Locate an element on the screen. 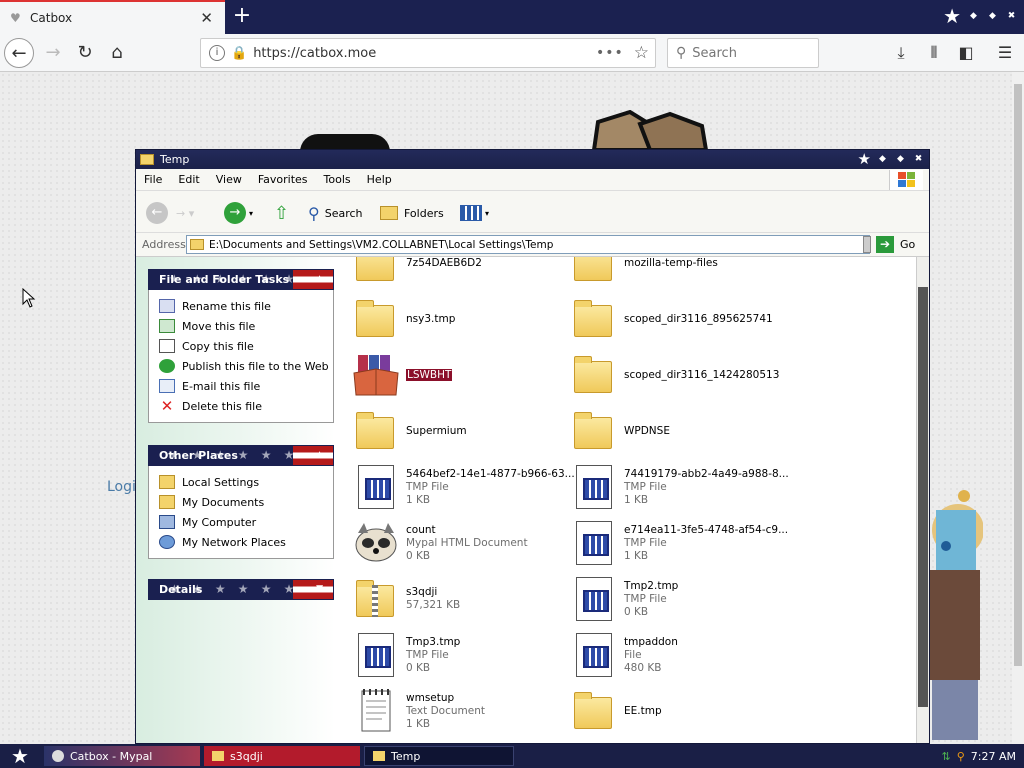 Image resolution: width=1024 pixels, height=768 pixels. list-item: s3qdji 57,321 KB is located at coordinates (457, 599).